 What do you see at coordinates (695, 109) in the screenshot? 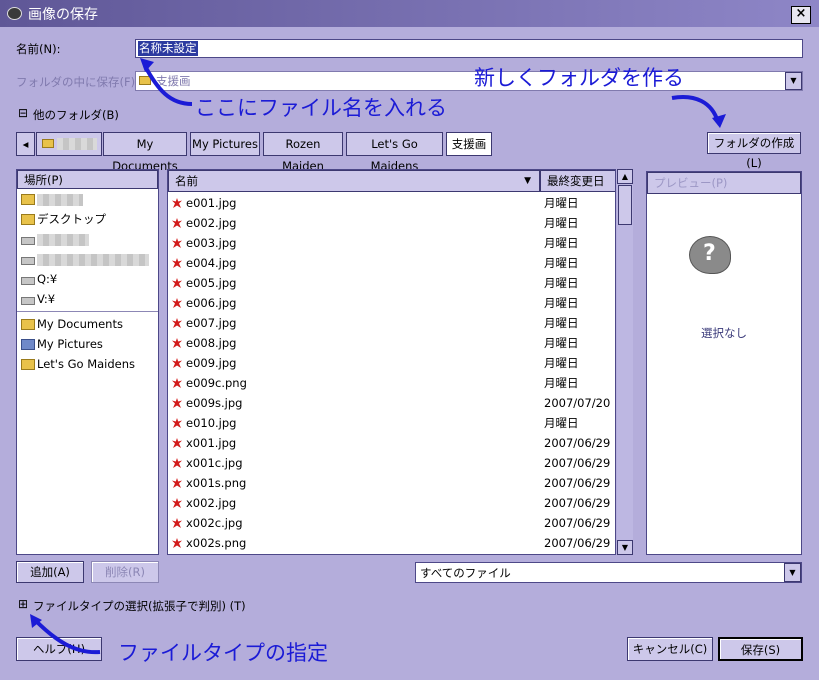
I see `arrow-new-folder` at bounding box center [695, 109].